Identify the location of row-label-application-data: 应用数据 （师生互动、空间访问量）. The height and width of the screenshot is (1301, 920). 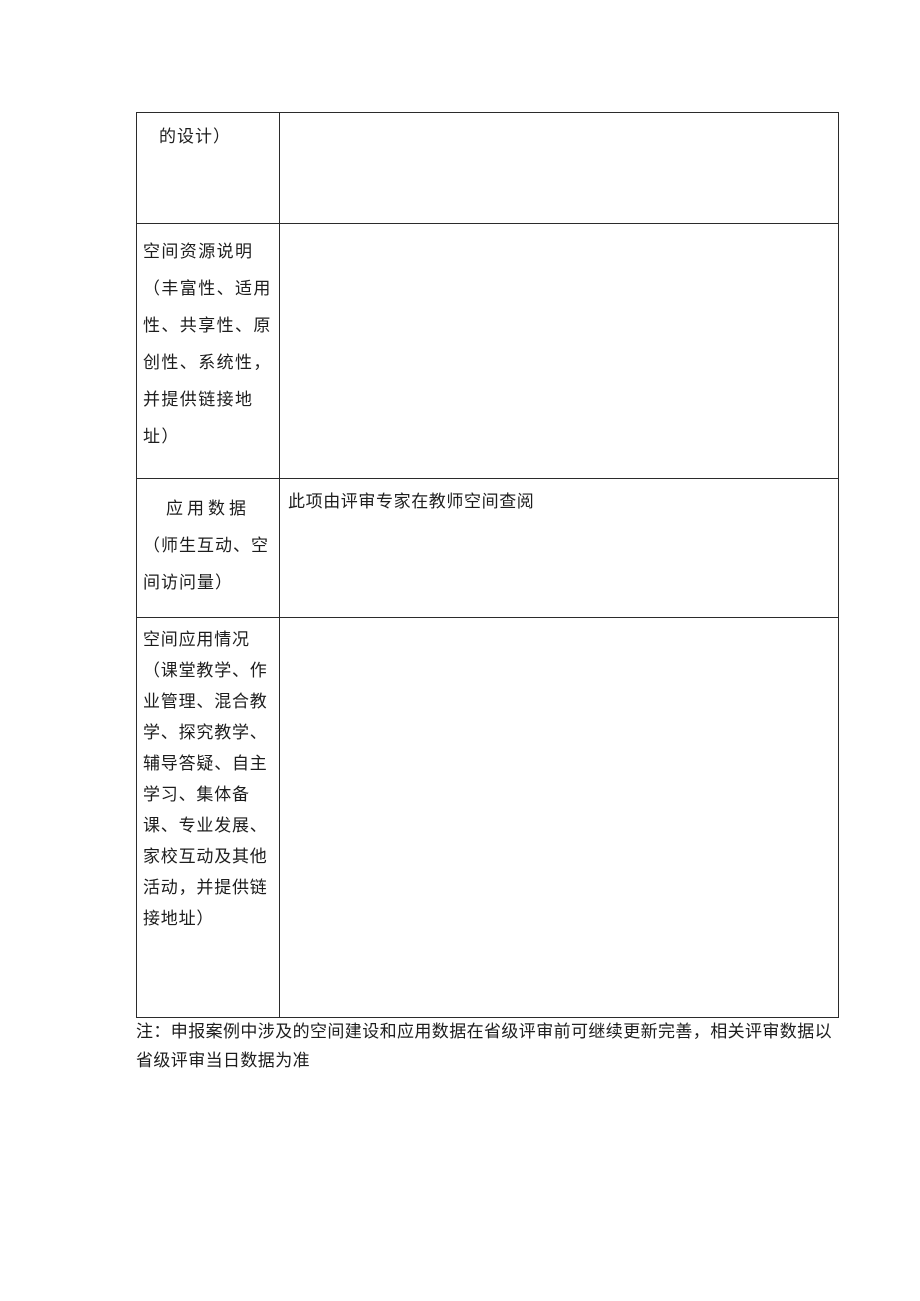
(208, 543).